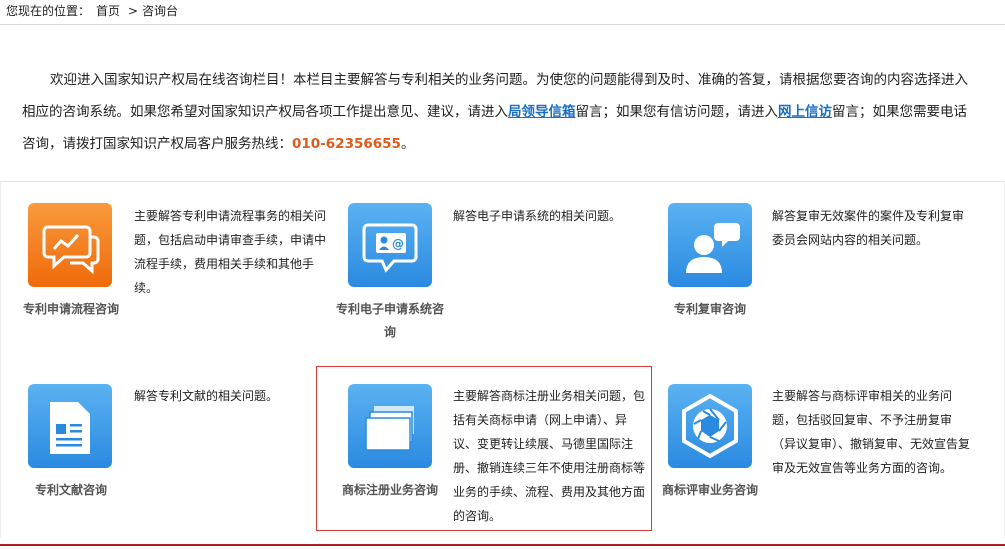  I want to click on trademark-registration-consult-tile, so click(390, 426).